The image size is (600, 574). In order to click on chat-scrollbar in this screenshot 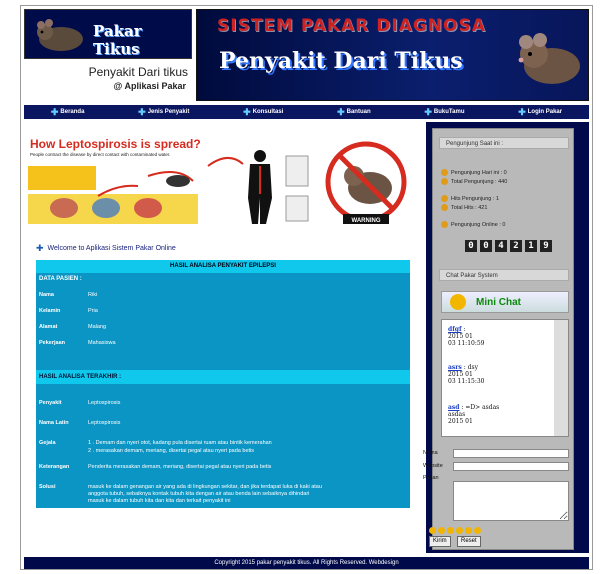, I will do `click(561, 378)`.